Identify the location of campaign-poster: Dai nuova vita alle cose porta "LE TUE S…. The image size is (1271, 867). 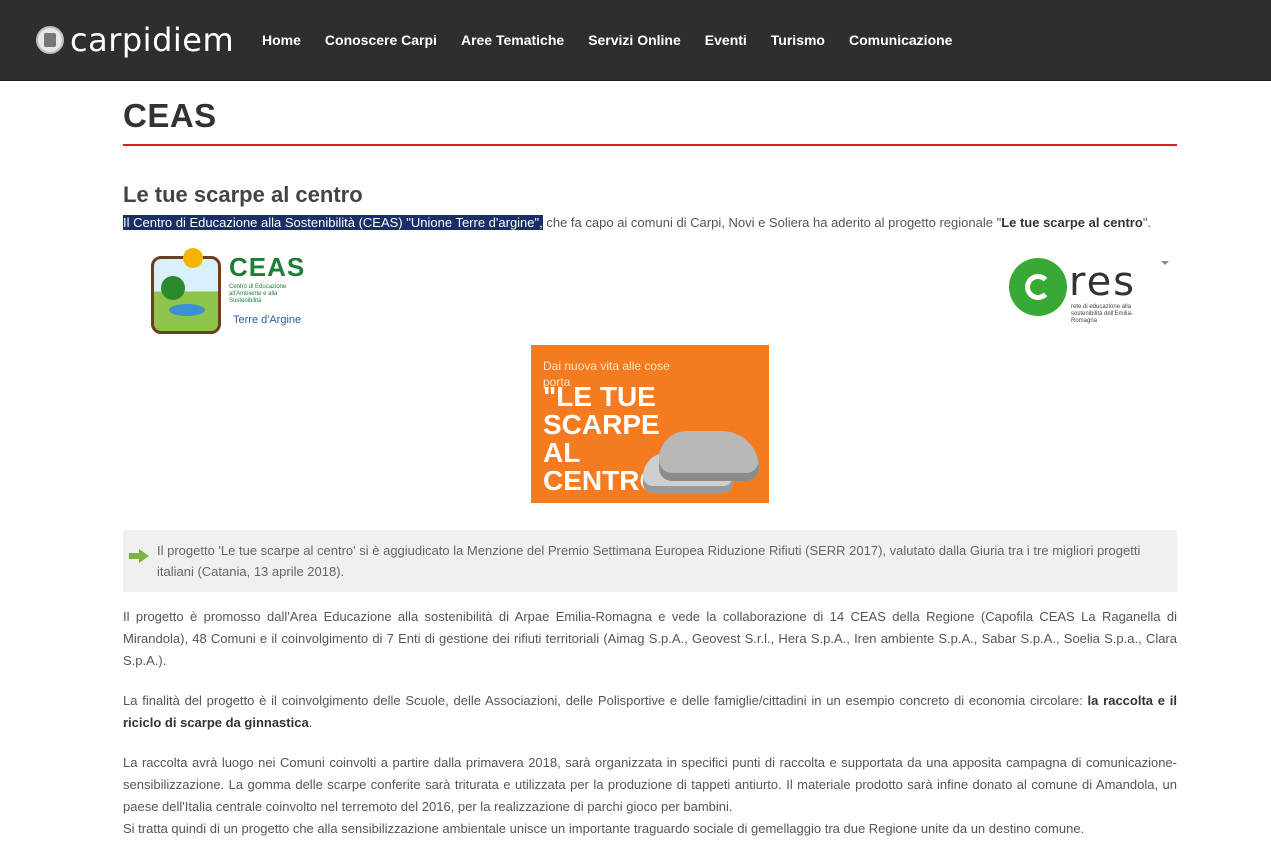
(650, 423).